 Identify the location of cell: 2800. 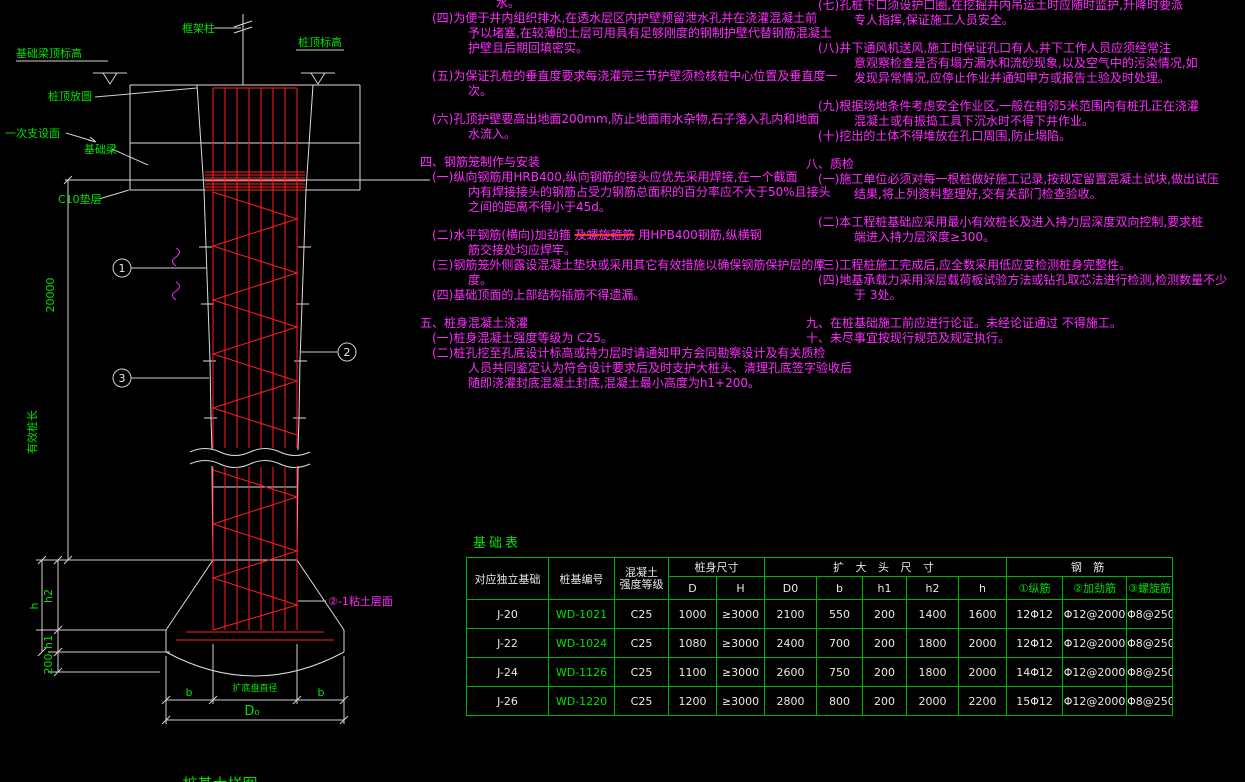
(790, 701).